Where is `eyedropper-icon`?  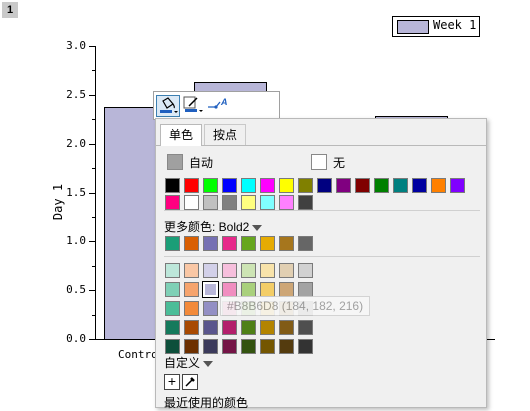
eyedropper-icon is located at coordinates (190, 382).